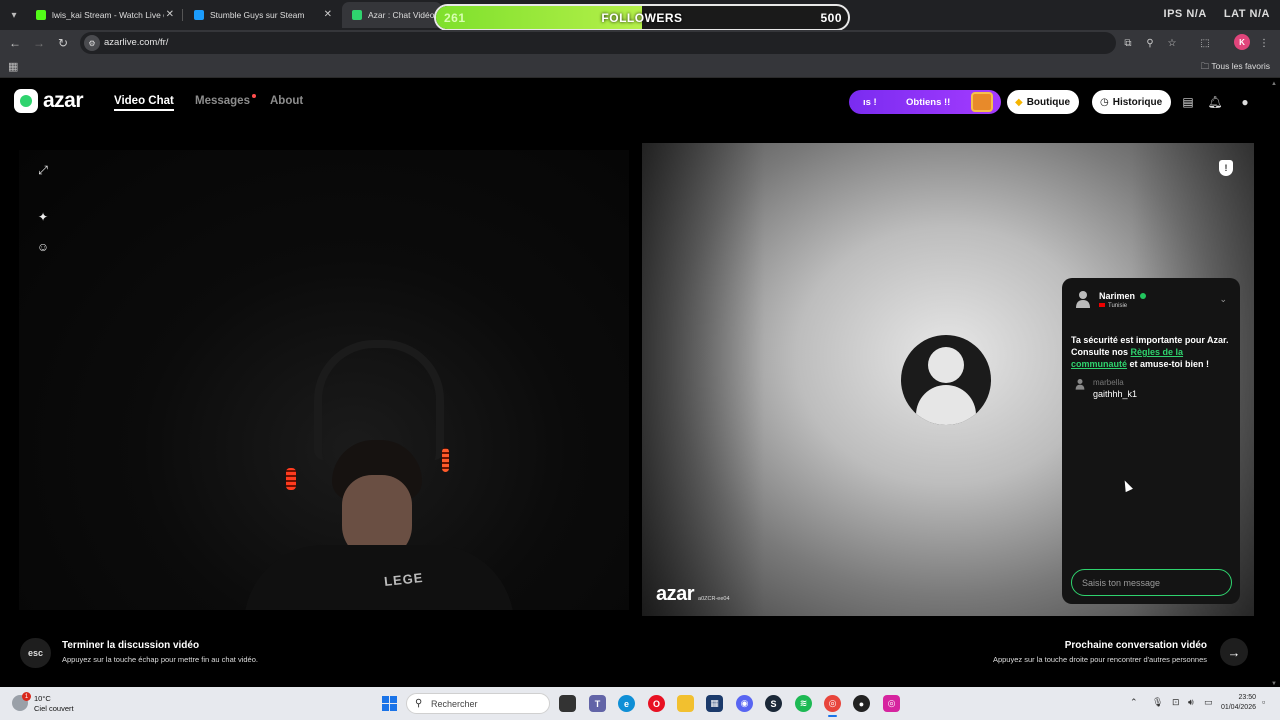 The width and height of the screenshot is (1280, 720). Describe the element at coordinates (946, 365) in the screenshot. I see `avatar-head` at that location.